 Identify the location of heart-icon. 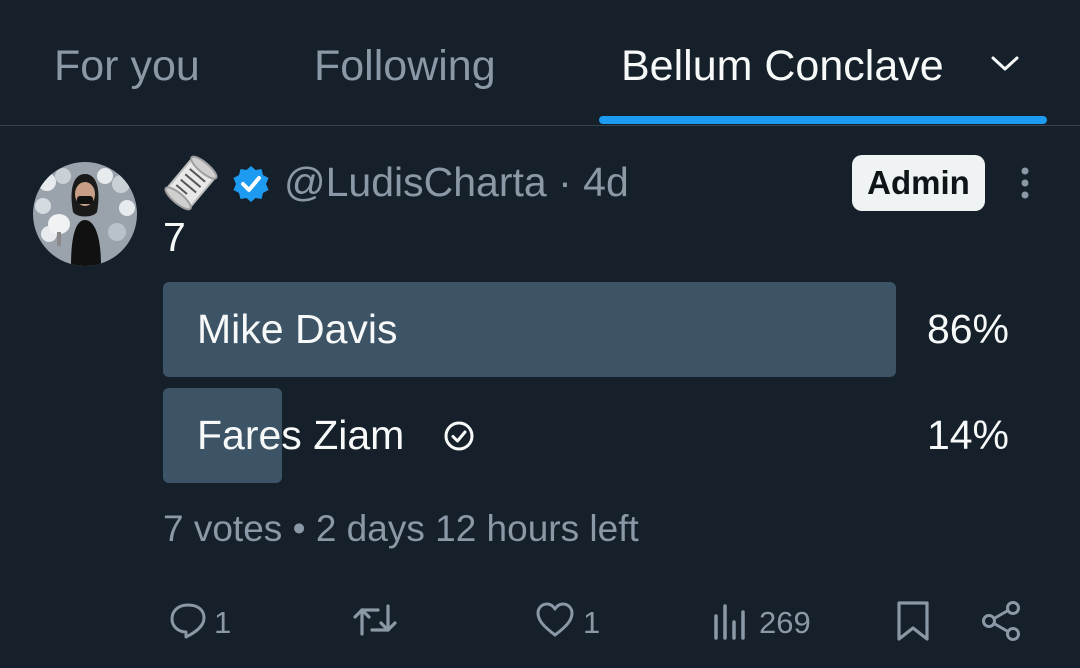
(555, 619).